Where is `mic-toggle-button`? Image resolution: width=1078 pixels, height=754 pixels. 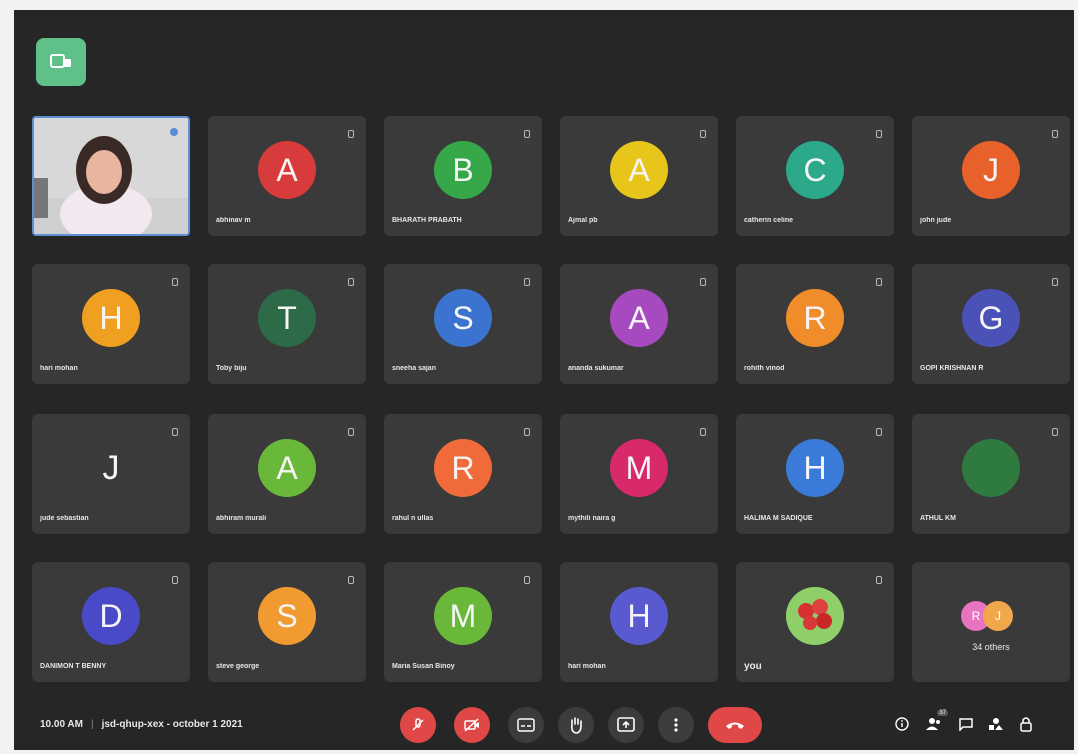 mic-toggle-button is located at coordinates (418, 725).